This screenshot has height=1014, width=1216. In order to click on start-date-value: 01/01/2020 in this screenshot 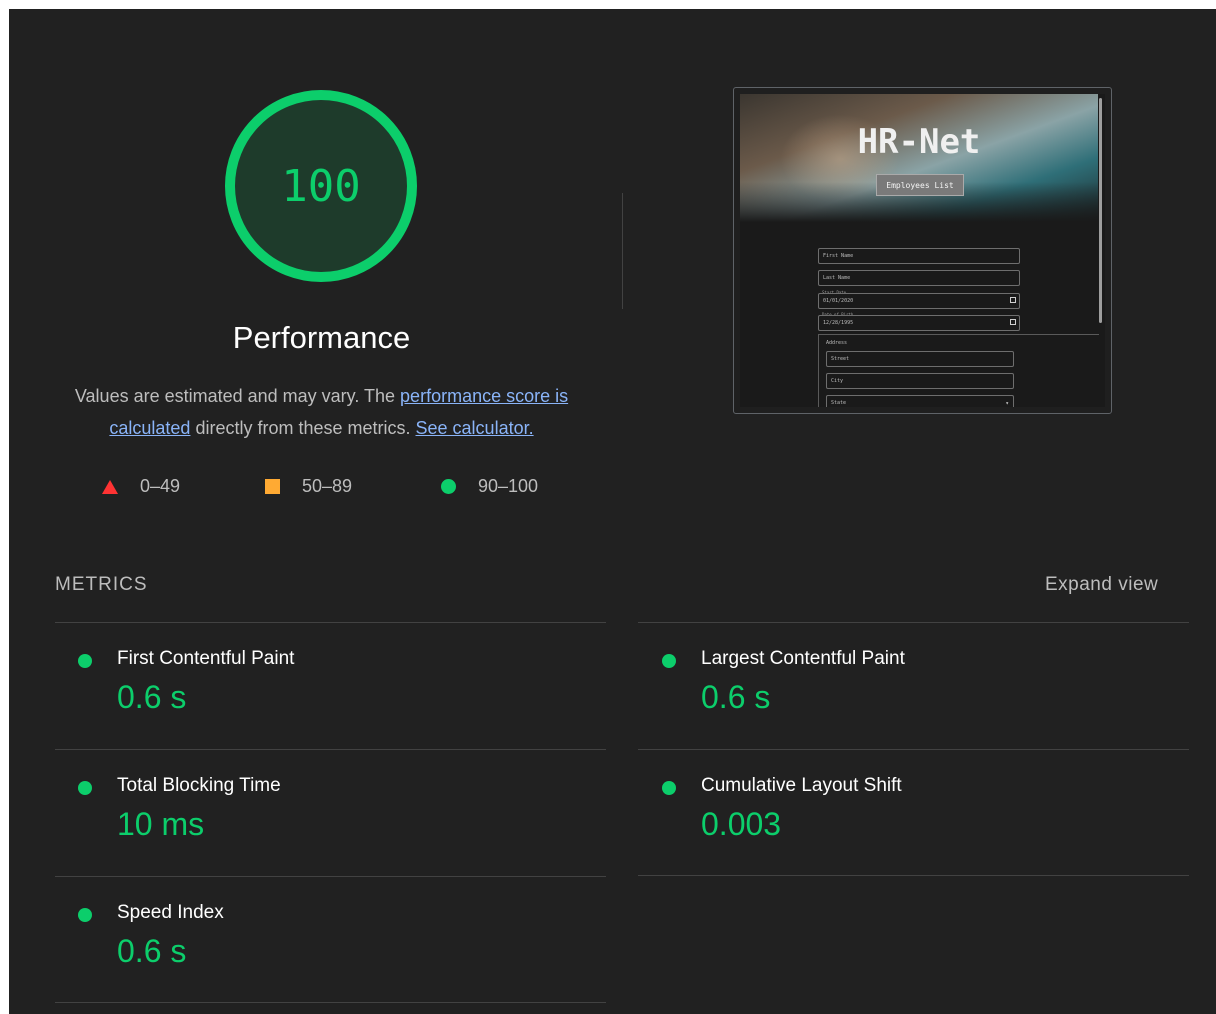, I will do `click(838, 301)`.